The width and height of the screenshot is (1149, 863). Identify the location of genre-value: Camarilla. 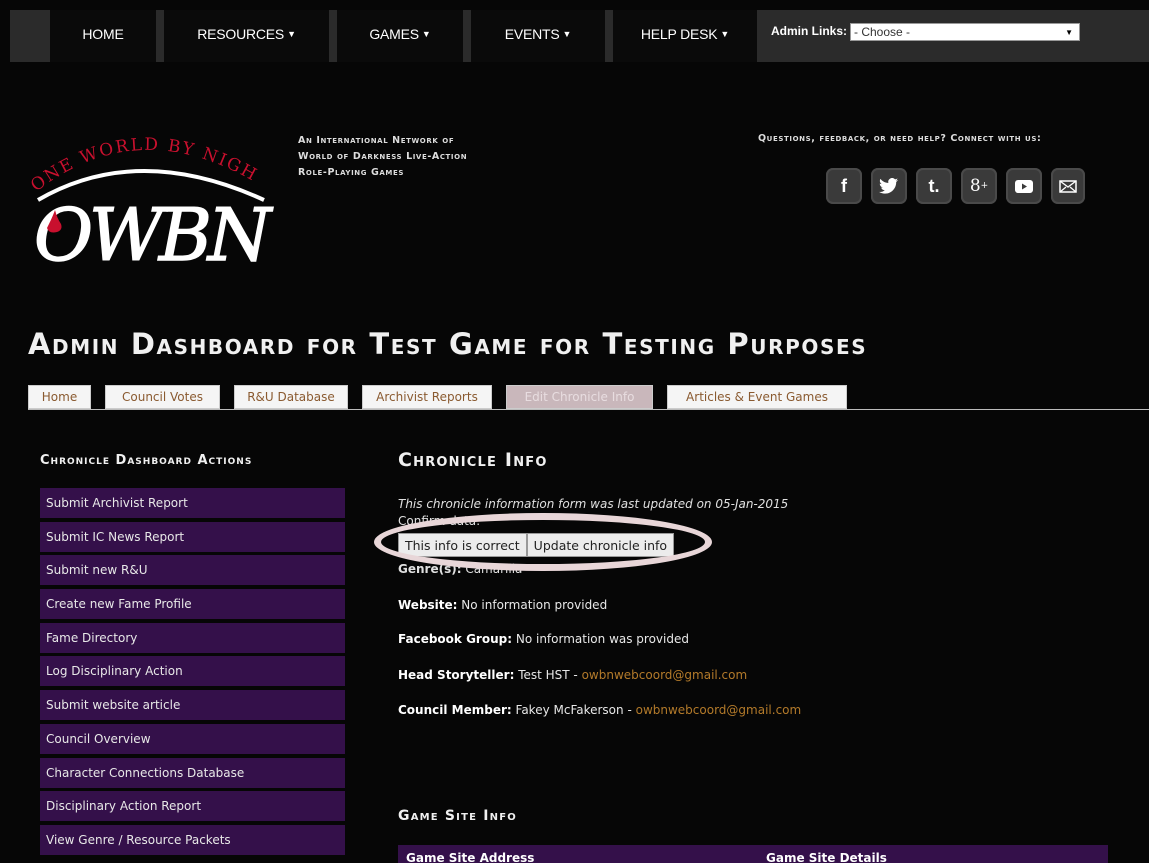
(494, 569).